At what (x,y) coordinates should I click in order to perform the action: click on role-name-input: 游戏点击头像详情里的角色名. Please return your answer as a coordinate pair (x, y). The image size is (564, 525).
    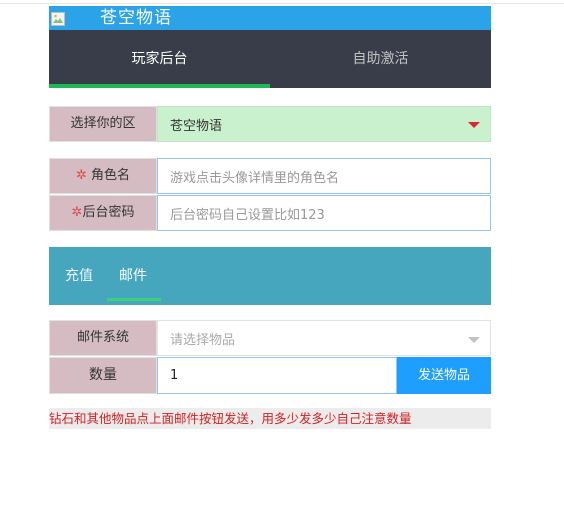
    Looking at the image, I should click on (324, 176).